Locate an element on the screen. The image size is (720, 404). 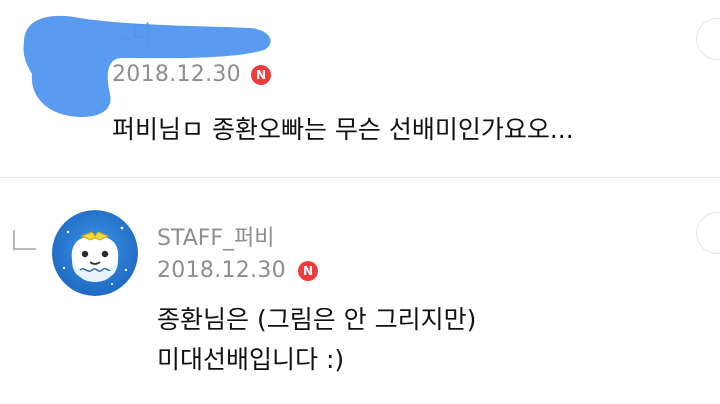
reply-text-line-1: 종환님은 (그림은 안 그리지만) is located at coordinates (317, 319).